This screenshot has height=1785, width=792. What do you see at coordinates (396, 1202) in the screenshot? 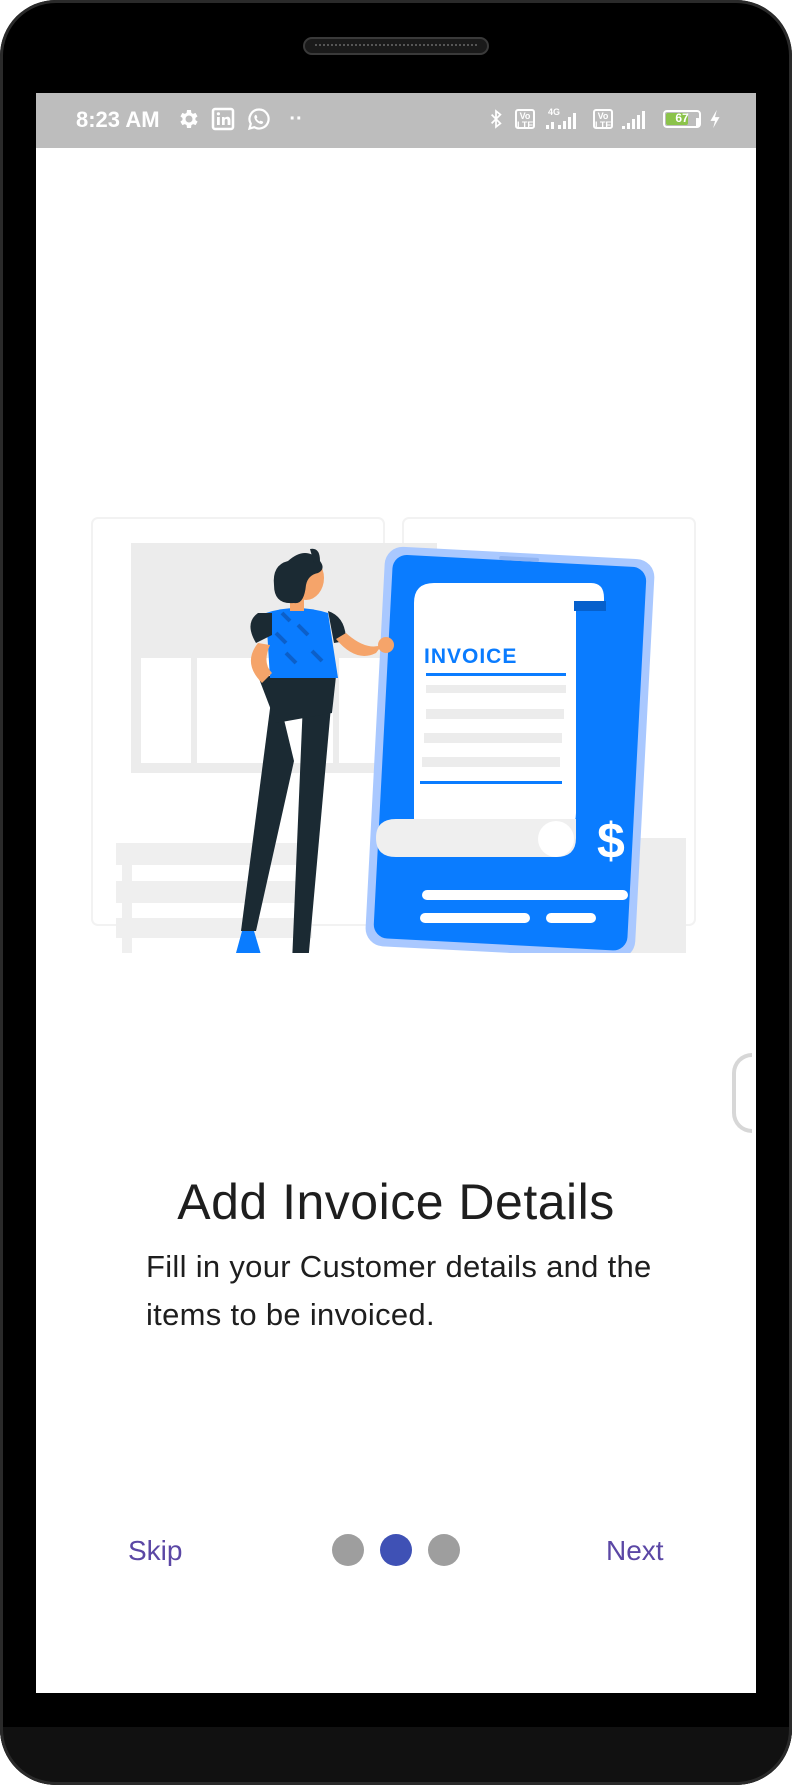
I see `onboarding-title: Add Invoice Details` at bounding box center [396, 1202].